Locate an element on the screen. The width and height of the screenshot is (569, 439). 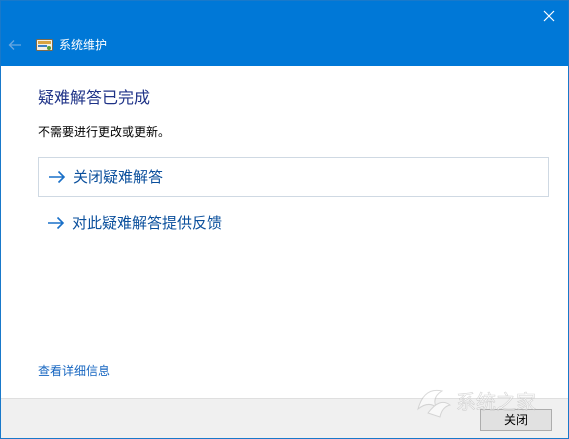
back-arrow-icon is located at coordinates (14, 45).